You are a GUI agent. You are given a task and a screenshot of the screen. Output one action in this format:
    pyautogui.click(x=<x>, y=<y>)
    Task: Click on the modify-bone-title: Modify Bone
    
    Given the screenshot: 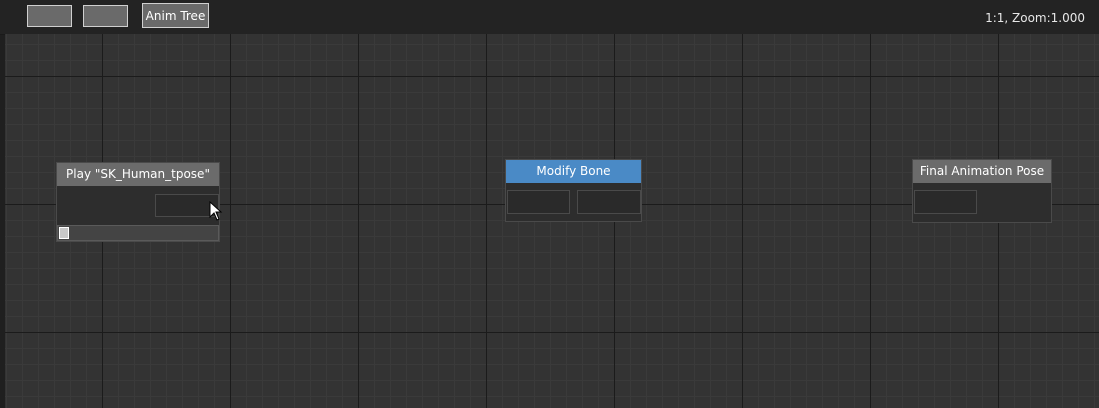 What is the action you would take?
    pyautogui.click(x=573, y=171)
    